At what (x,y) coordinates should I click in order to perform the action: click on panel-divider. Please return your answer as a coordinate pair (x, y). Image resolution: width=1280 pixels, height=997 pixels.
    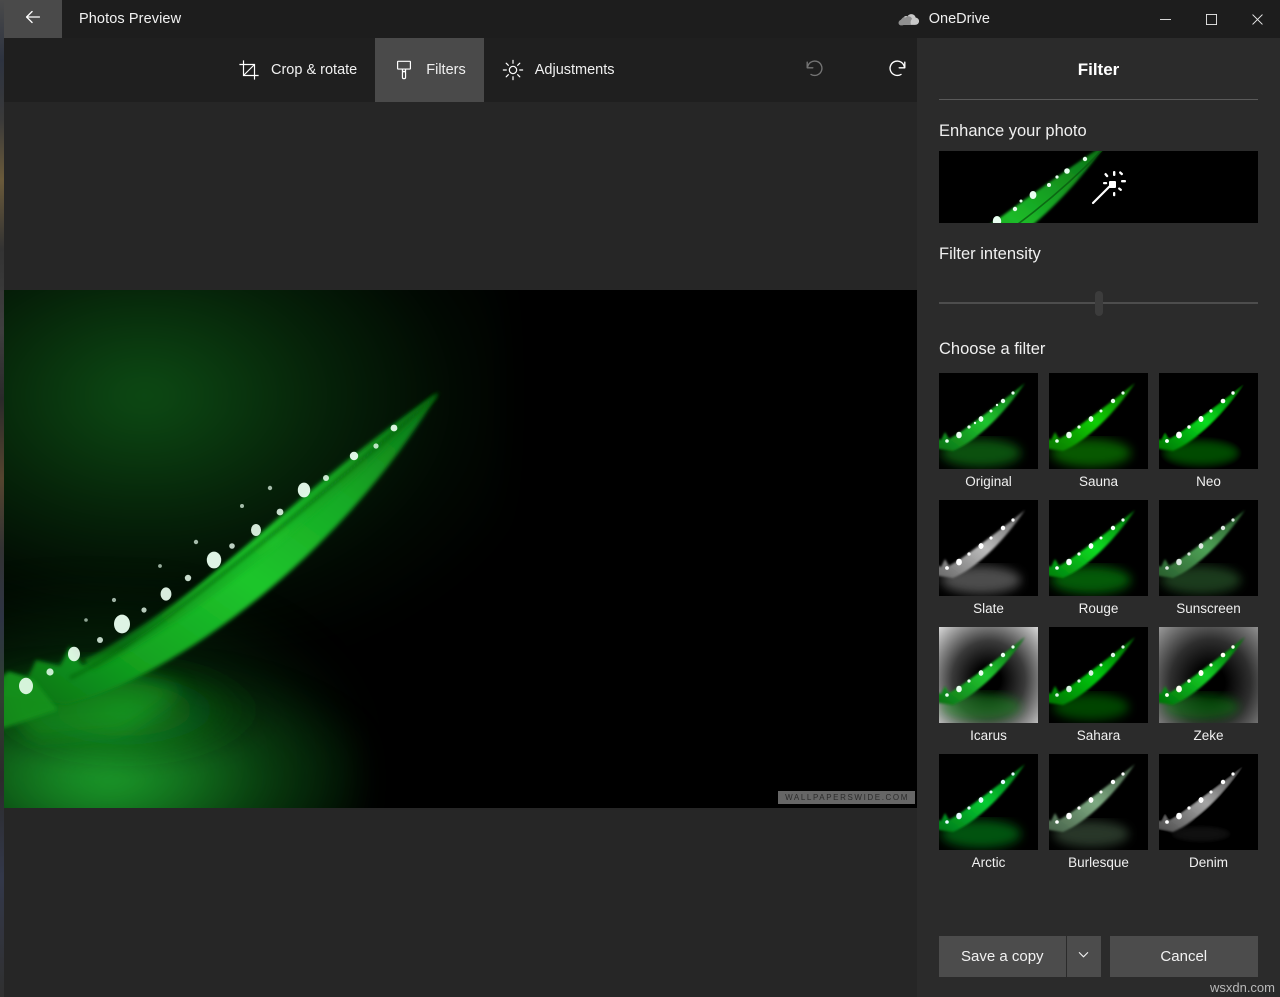
    Looking at the image, I should click on (1098, 99).